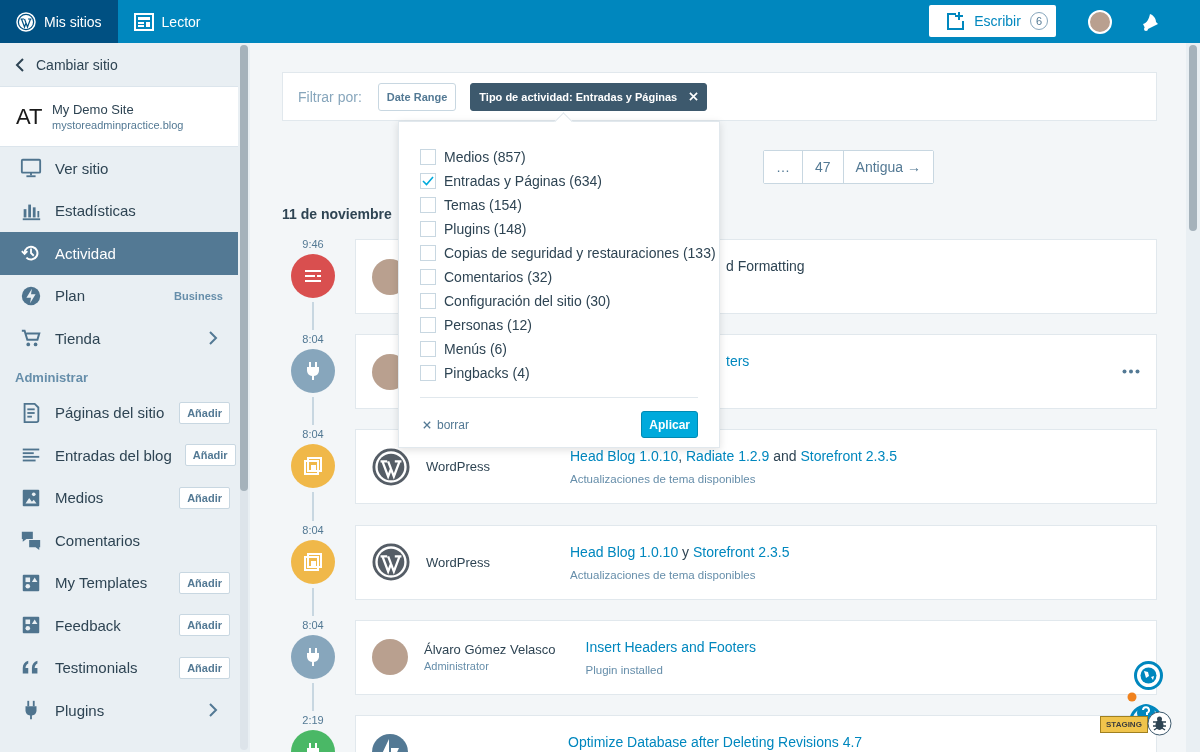 This screenshot has width=1200, height=752. I want to click on sidebar-item-label: Estadísticas, so click(96, 211).